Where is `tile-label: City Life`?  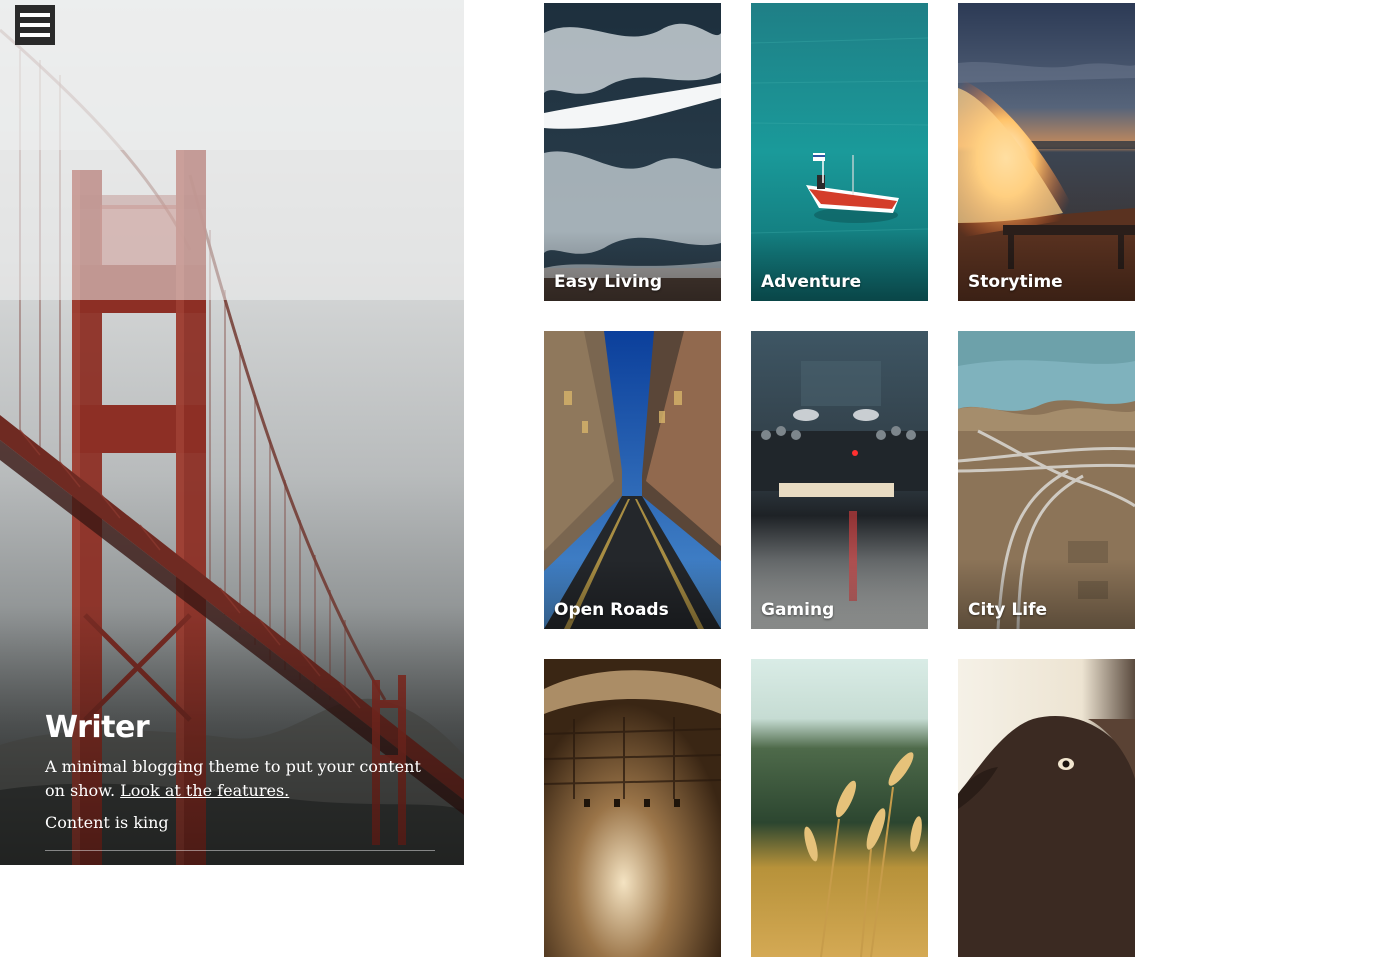 tile-label: City Life is located at coordinates (1008, 610).